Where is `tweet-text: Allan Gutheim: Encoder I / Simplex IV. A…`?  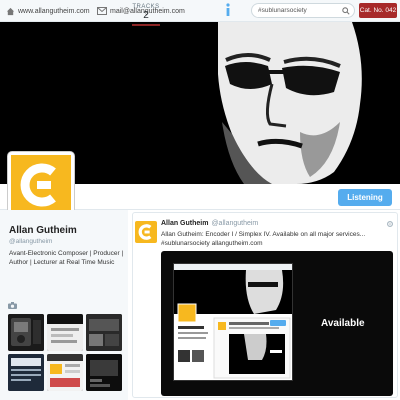 tweet-text: Allan Gutheim: Encoder I / Simplex IV. A… is located at coordinates (263, 239).